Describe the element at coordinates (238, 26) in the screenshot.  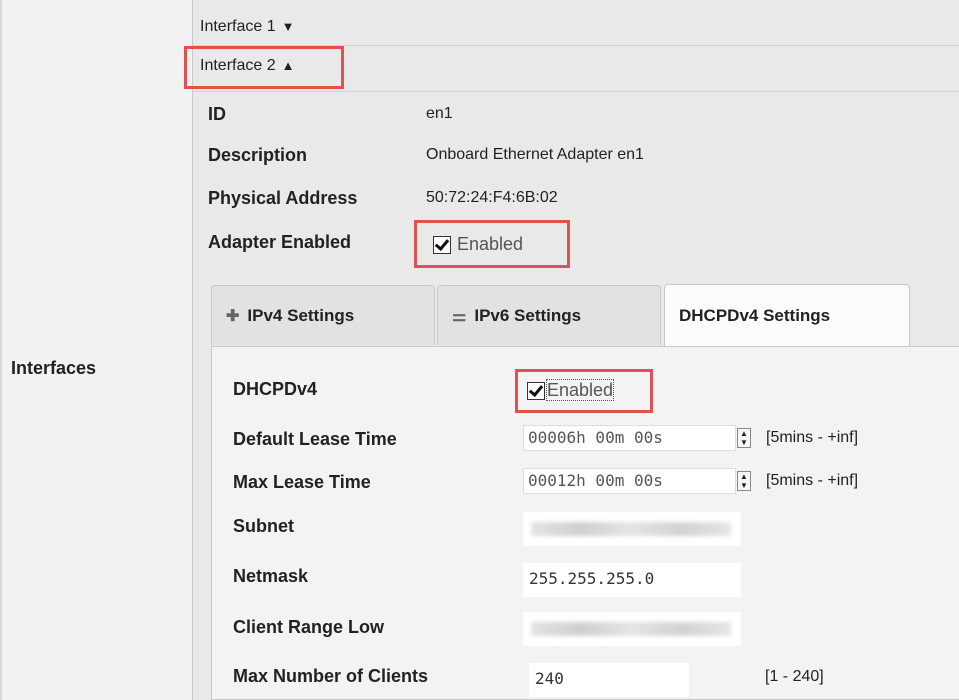
I see `interface-1-label: Interface 1` at that location.